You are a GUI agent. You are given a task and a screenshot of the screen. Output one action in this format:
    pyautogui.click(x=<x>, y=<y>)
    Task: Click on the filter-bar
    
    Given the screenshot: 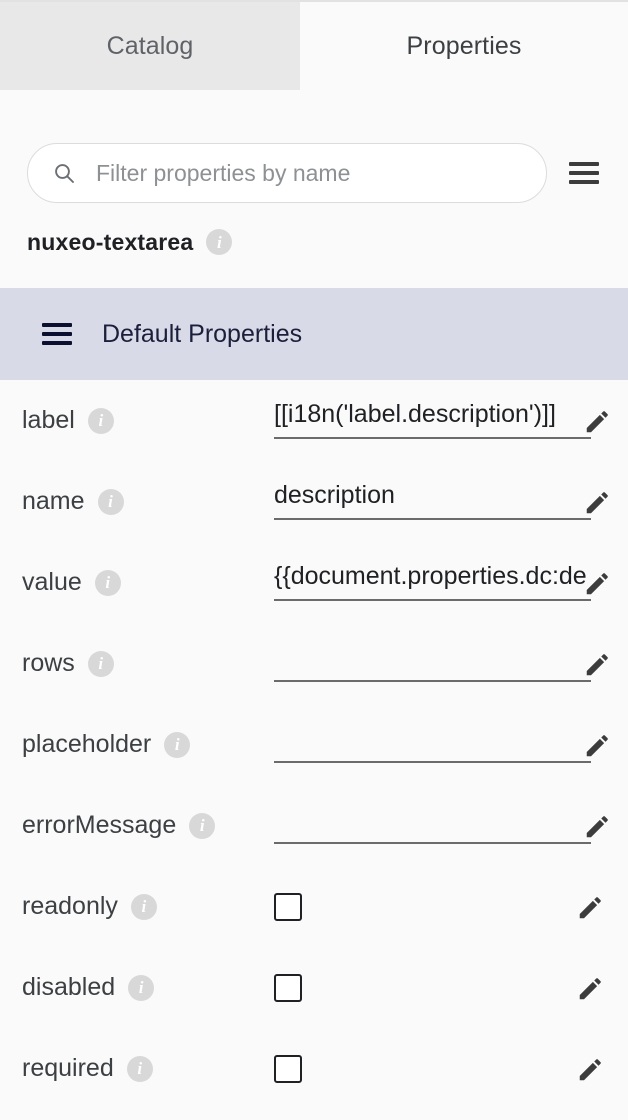 What is the action you would take?
    pyautogui.click(x=314, y=147)
    